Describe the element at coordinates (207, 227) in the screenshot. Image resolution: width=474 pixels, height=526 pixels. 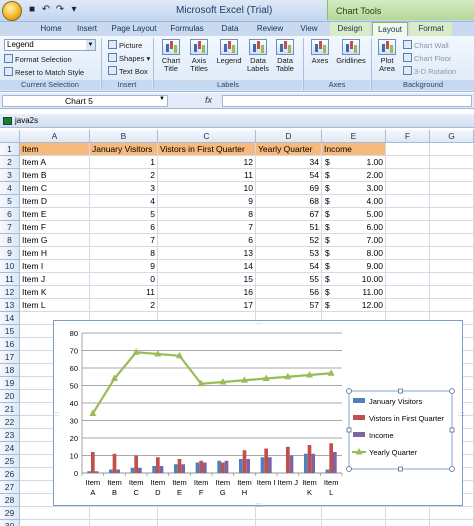
I see `data-cell: 7` at that location.